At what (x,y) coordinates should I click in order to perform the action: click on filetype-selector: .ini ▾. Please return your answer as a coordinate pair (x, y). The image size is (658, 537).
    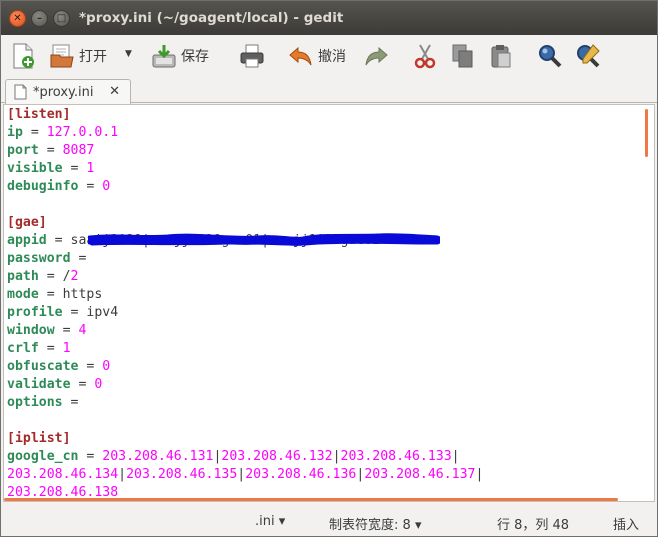
    Looking at the image, I should click on (270, 521).